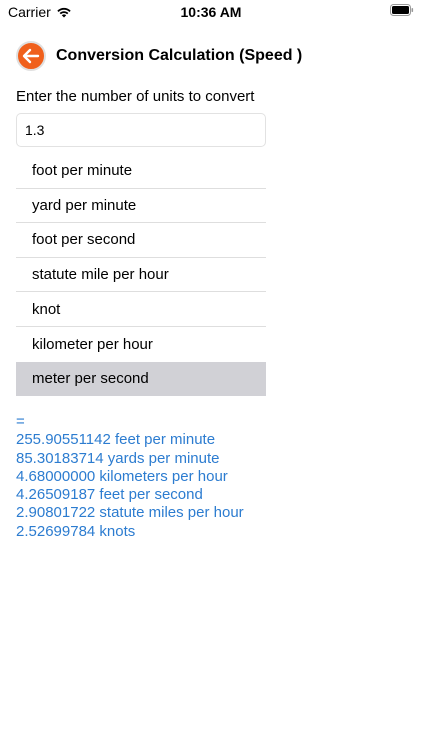 This screenshot has height=750, width=422. I want to click on unit-item-meter-per-second: meter per second, so click(141, 379).